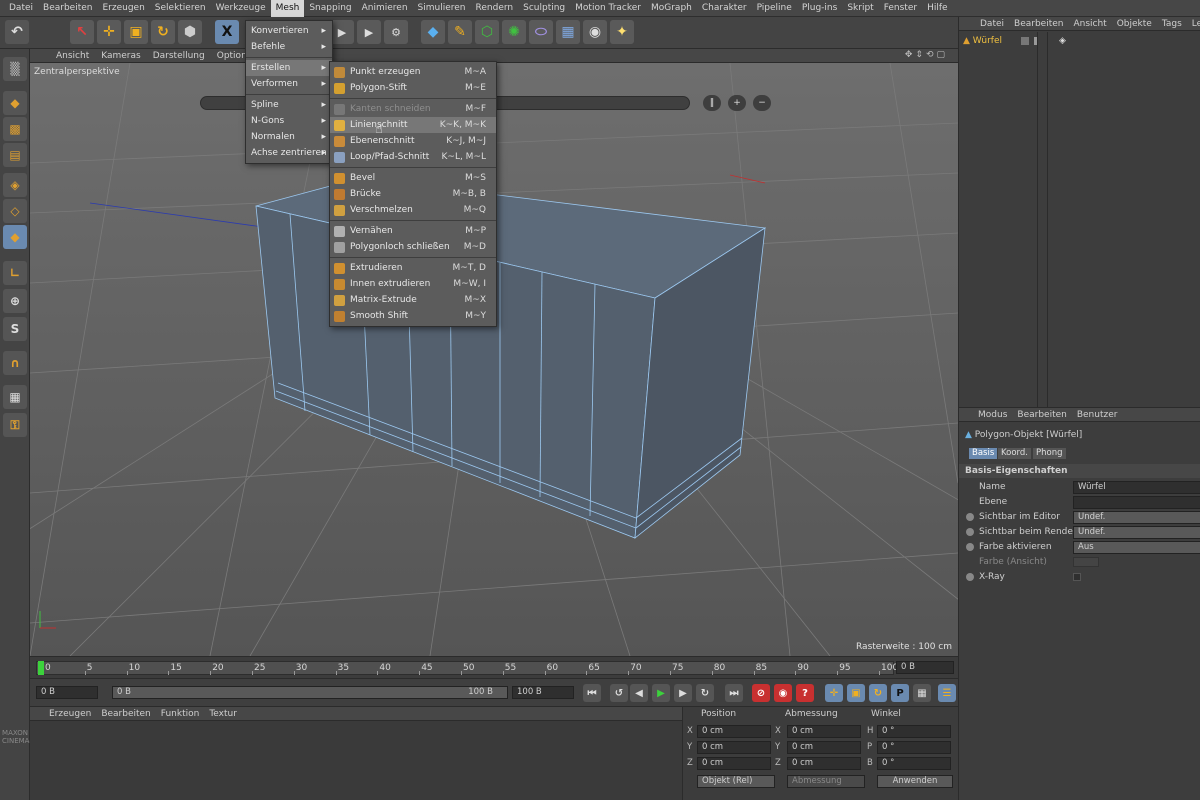  Describe the element at coordinates (1003, 41) in the screenshot. I see `object-row-wuerfel: ▲ Würfel` at that location.